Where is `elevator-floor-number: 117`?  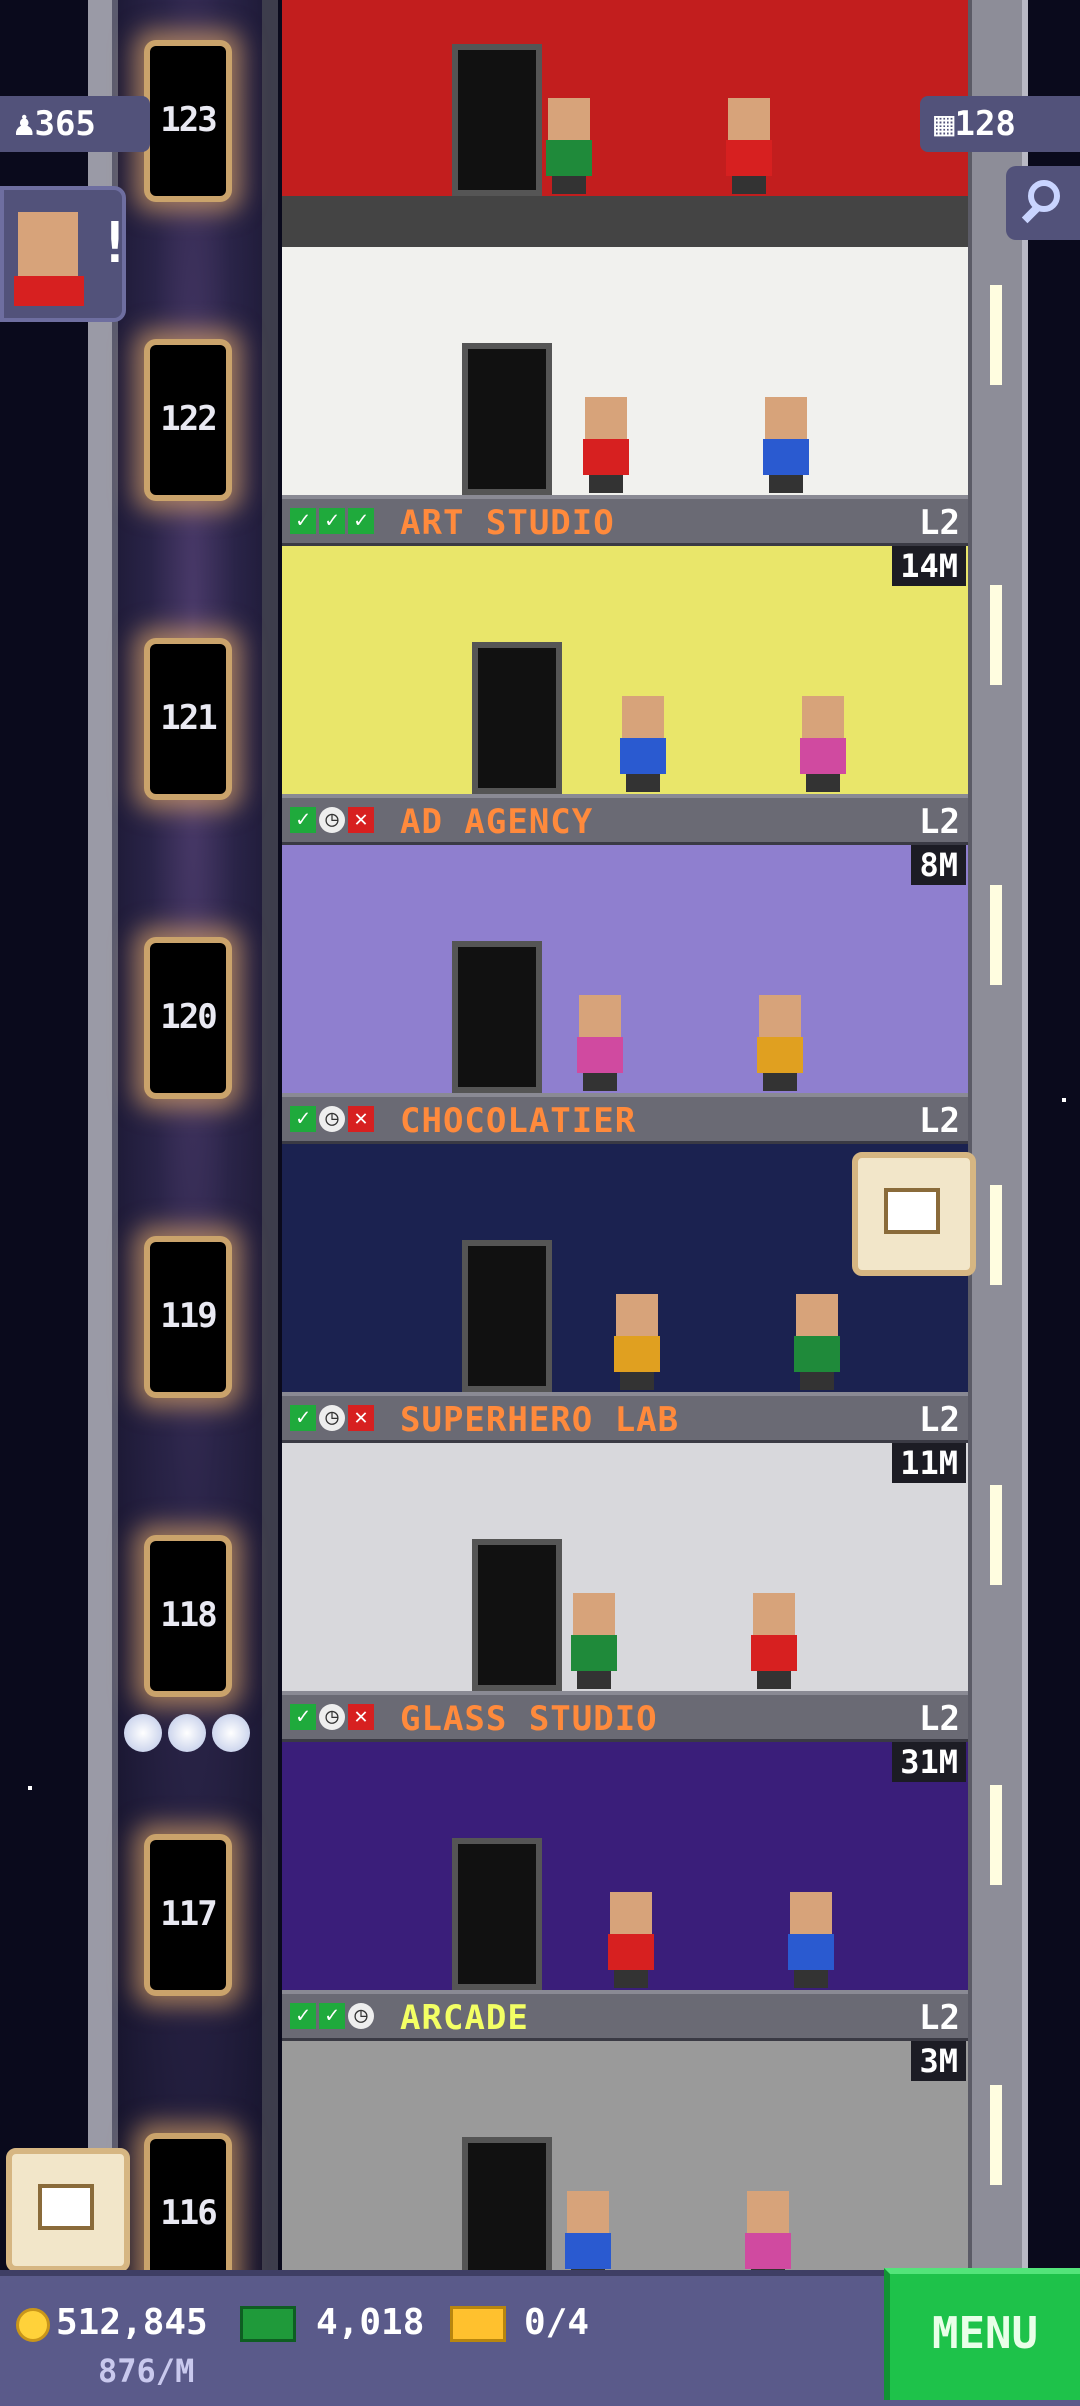
elevator-floor-number: 117 is located at coordinates (188, 1914).